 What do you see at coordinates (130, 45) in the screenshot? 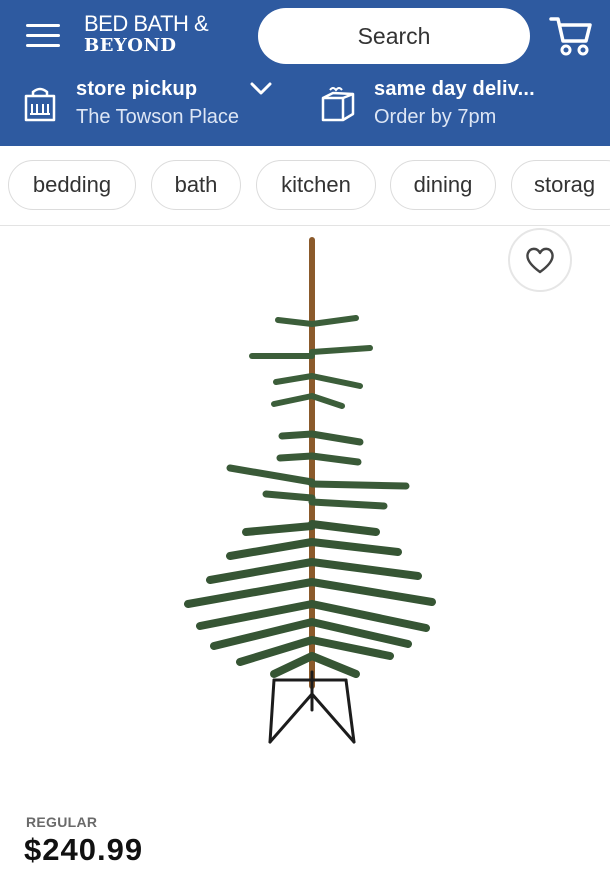
I see `logo-line-2: BEYOND` at bounding box center [130, 45].